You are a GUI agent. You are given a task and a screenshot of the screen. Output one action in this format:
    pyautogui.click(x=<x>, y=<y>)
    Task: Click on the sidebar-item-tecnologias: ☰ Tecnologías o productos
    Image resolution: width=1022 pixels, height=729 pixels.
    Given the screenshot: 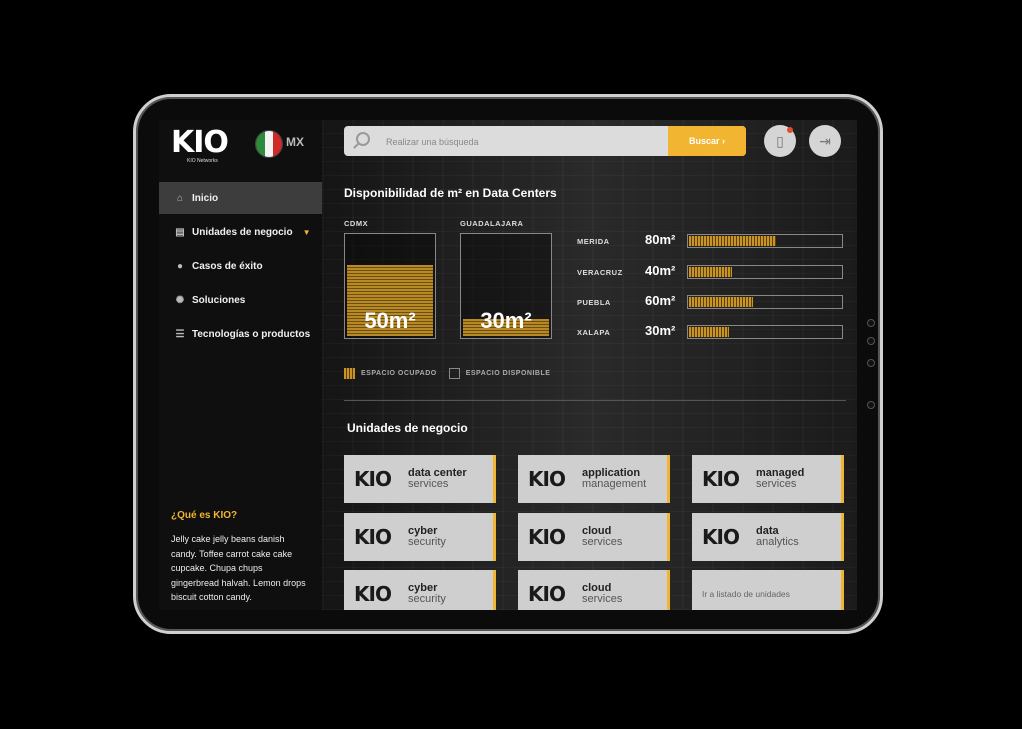 What is the action you would take?
    pyautogui.click(x=240, y=334)
    